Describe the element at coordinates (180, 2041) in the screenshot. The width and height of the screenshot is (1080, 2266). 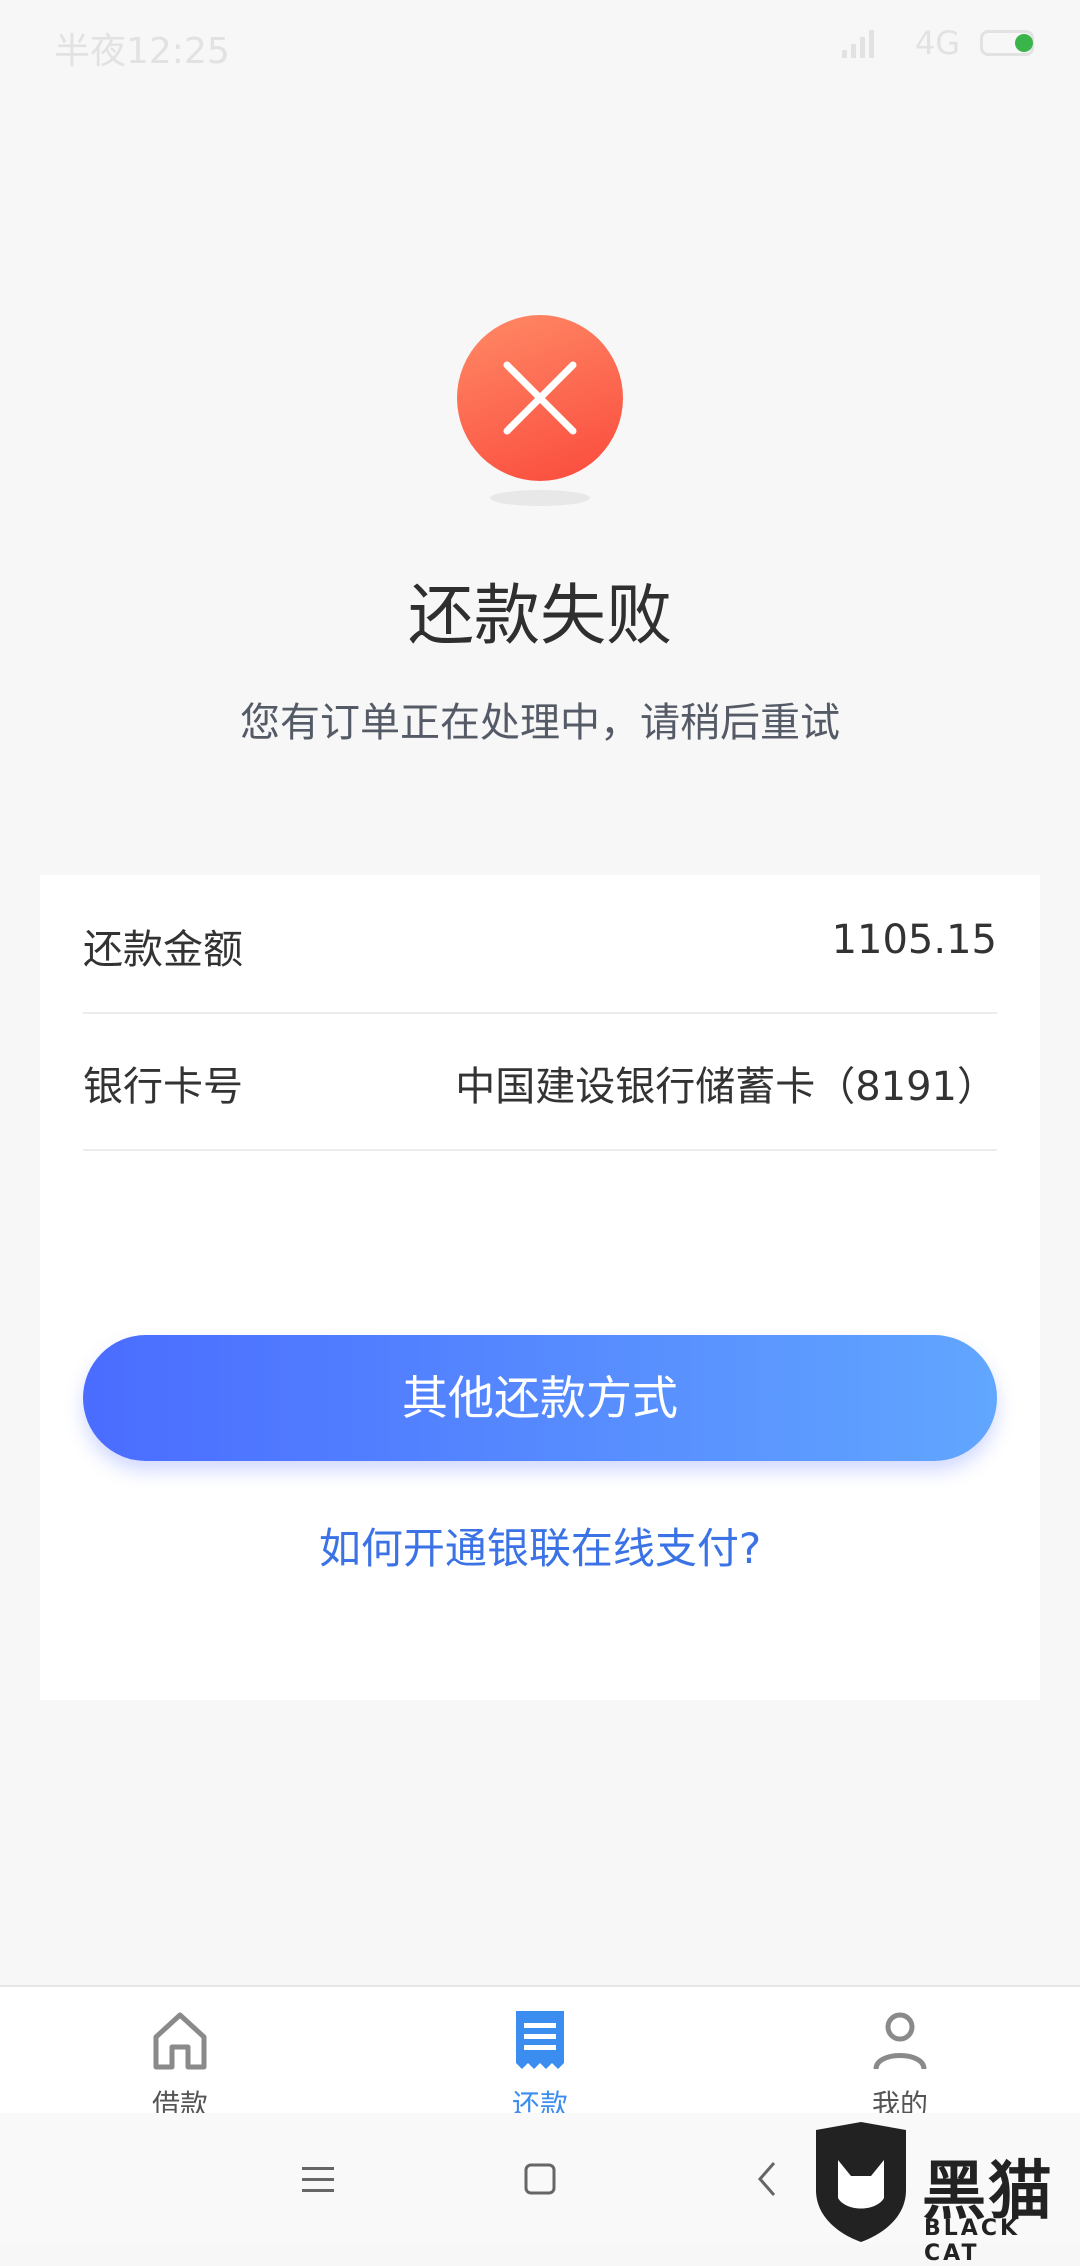
I see `home-icon` at that location.